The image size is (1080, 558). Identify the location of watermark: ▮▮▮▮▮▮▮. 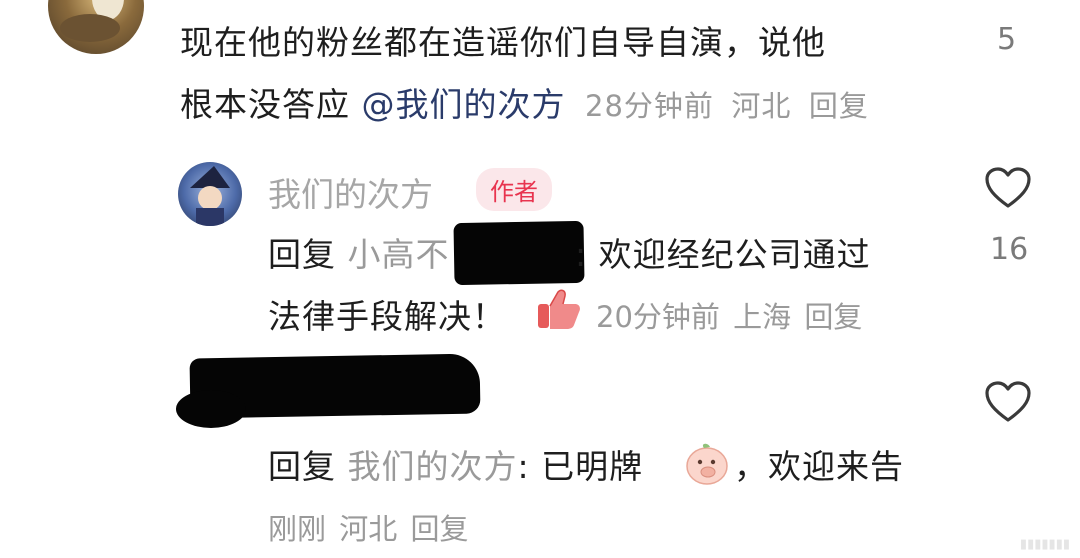
(1044, 544).